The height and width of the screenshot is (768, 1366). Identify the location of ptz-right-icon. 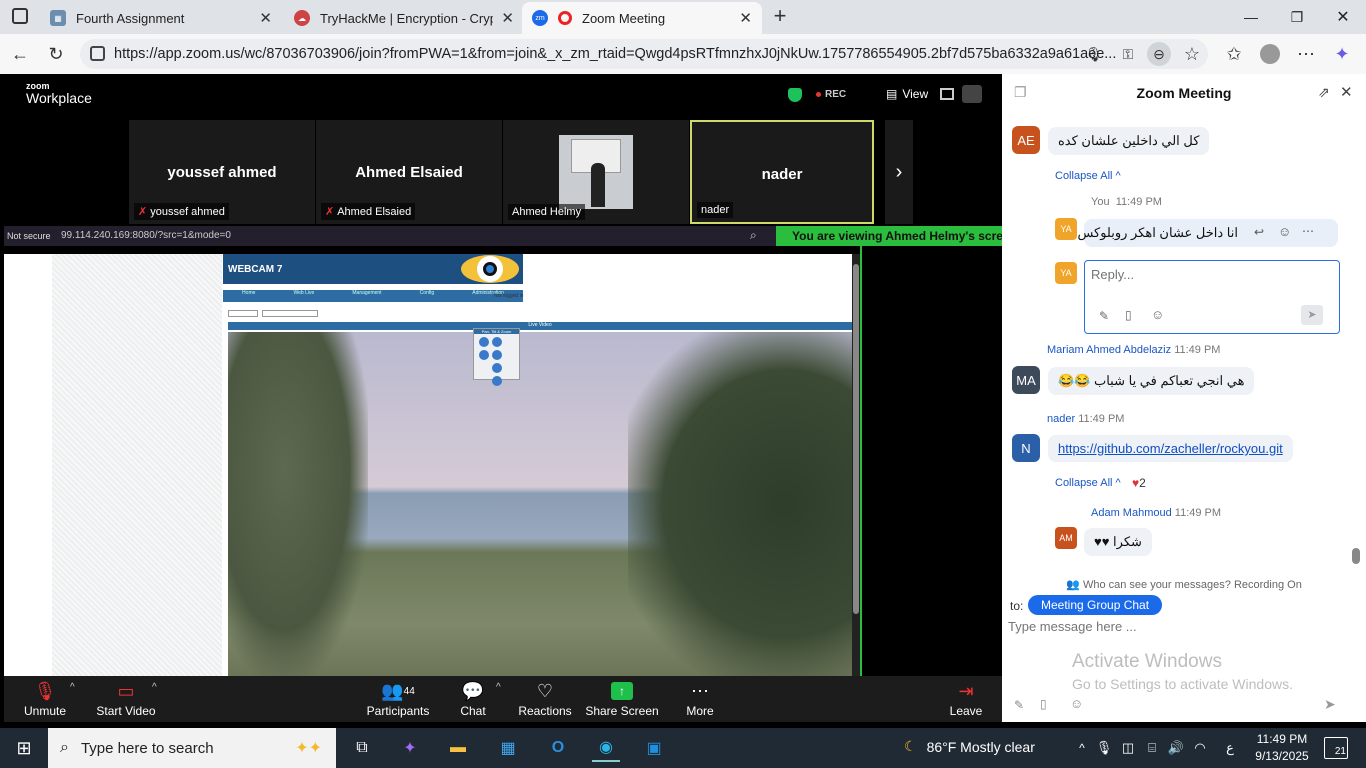
(497, 368).